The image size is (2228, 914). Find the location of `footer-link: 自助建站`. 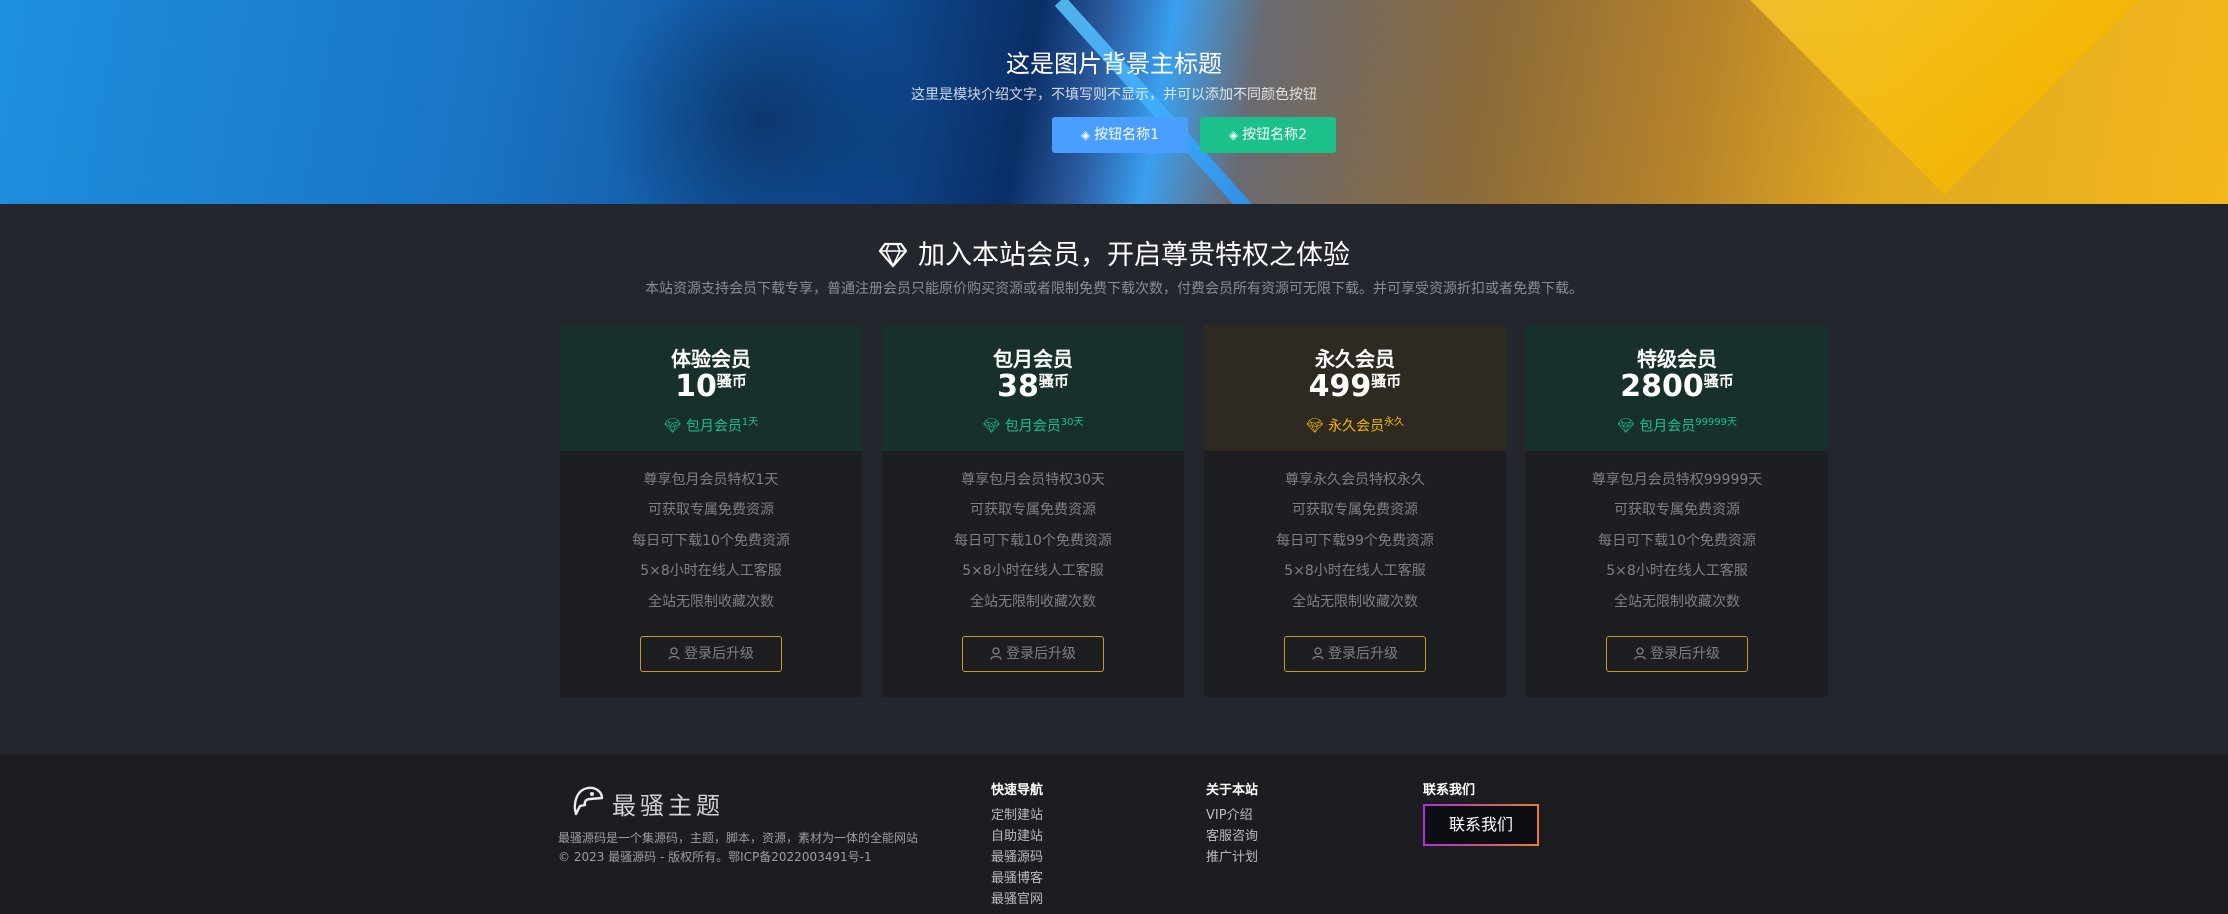

footer-link: 自助建站 is located at coordinates (1017, 834).